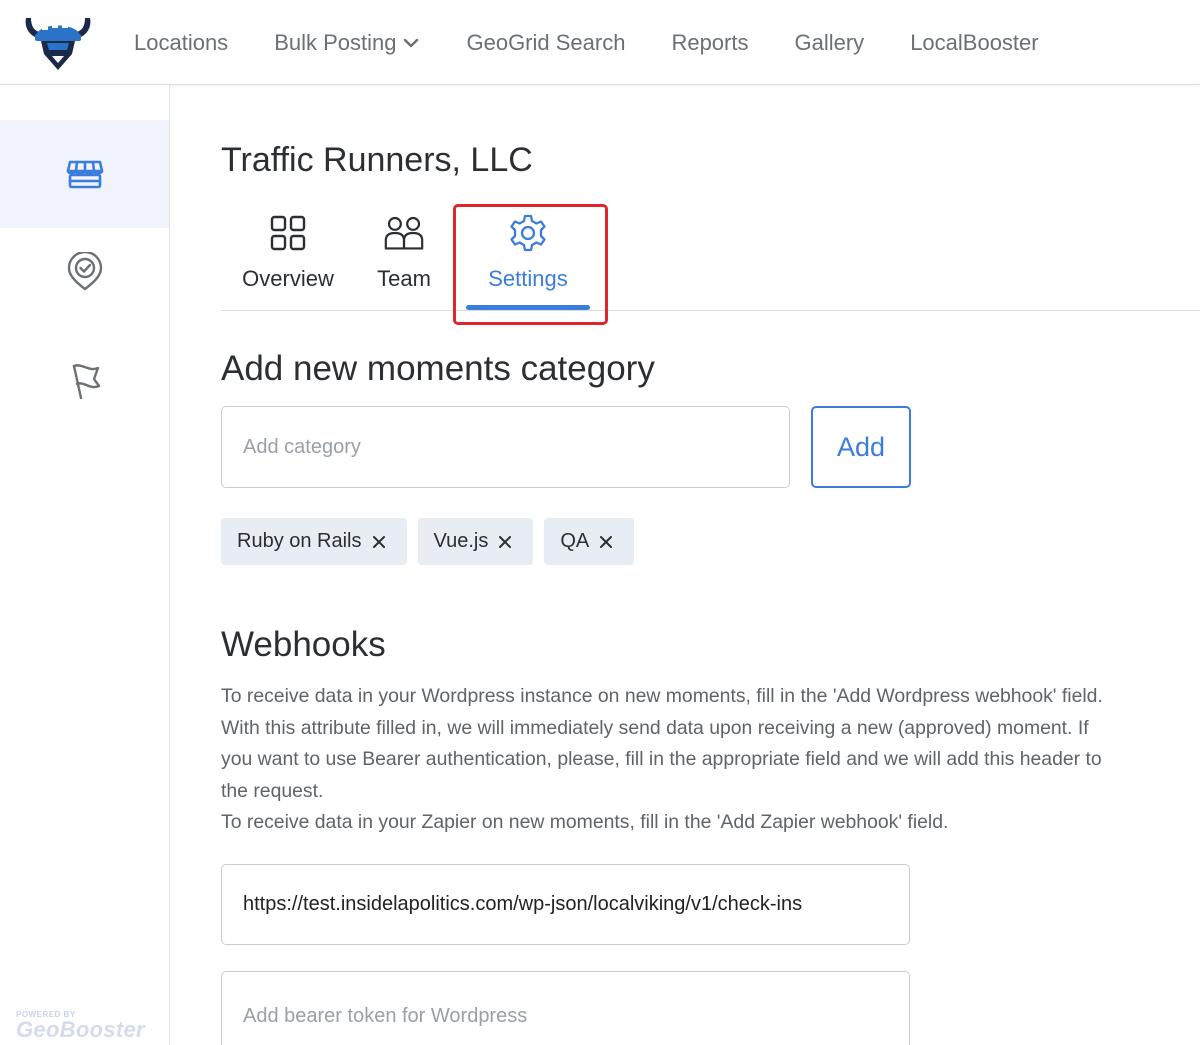 The height and width of the screenshot is (1045, 1200). I want to click on nav-label: Gallery, so click(829, 42).